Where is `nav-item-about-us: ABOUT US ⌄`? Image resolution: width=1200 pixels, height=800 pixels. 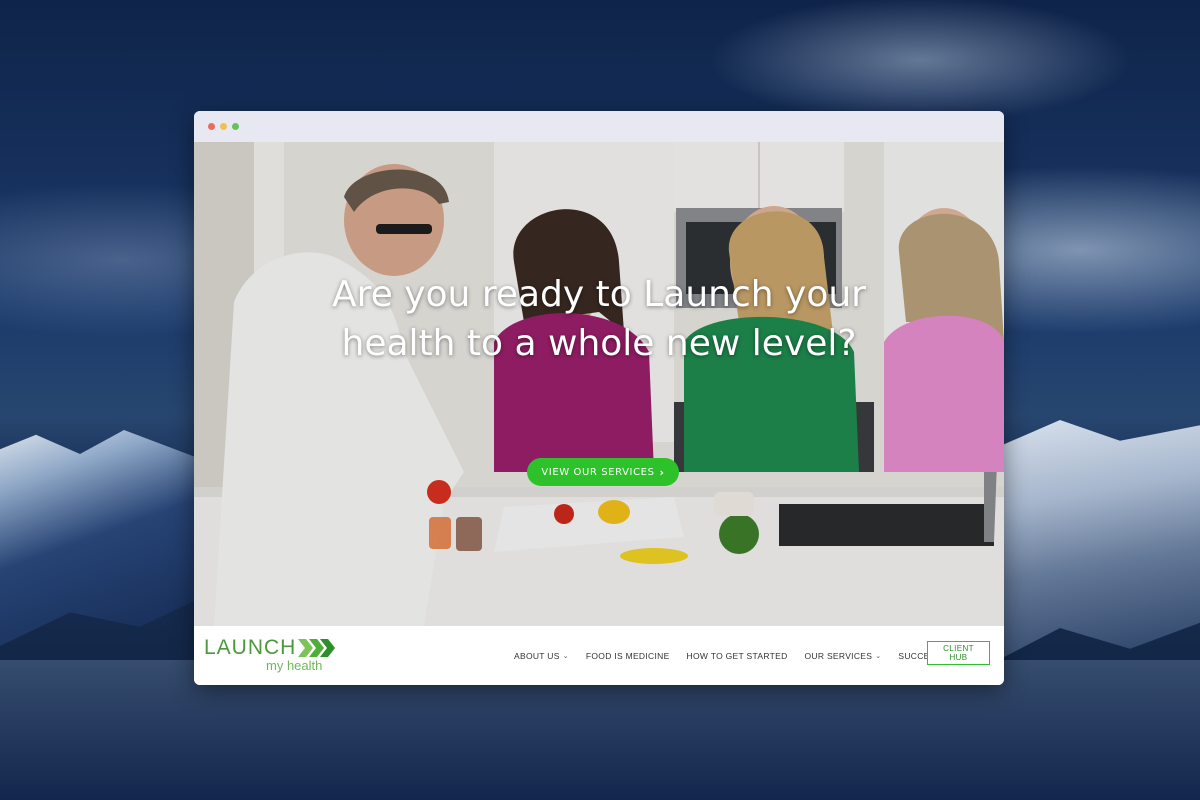 nav-item-about-us: ABOUT US ⌄ is located at coordinates (541, 656).